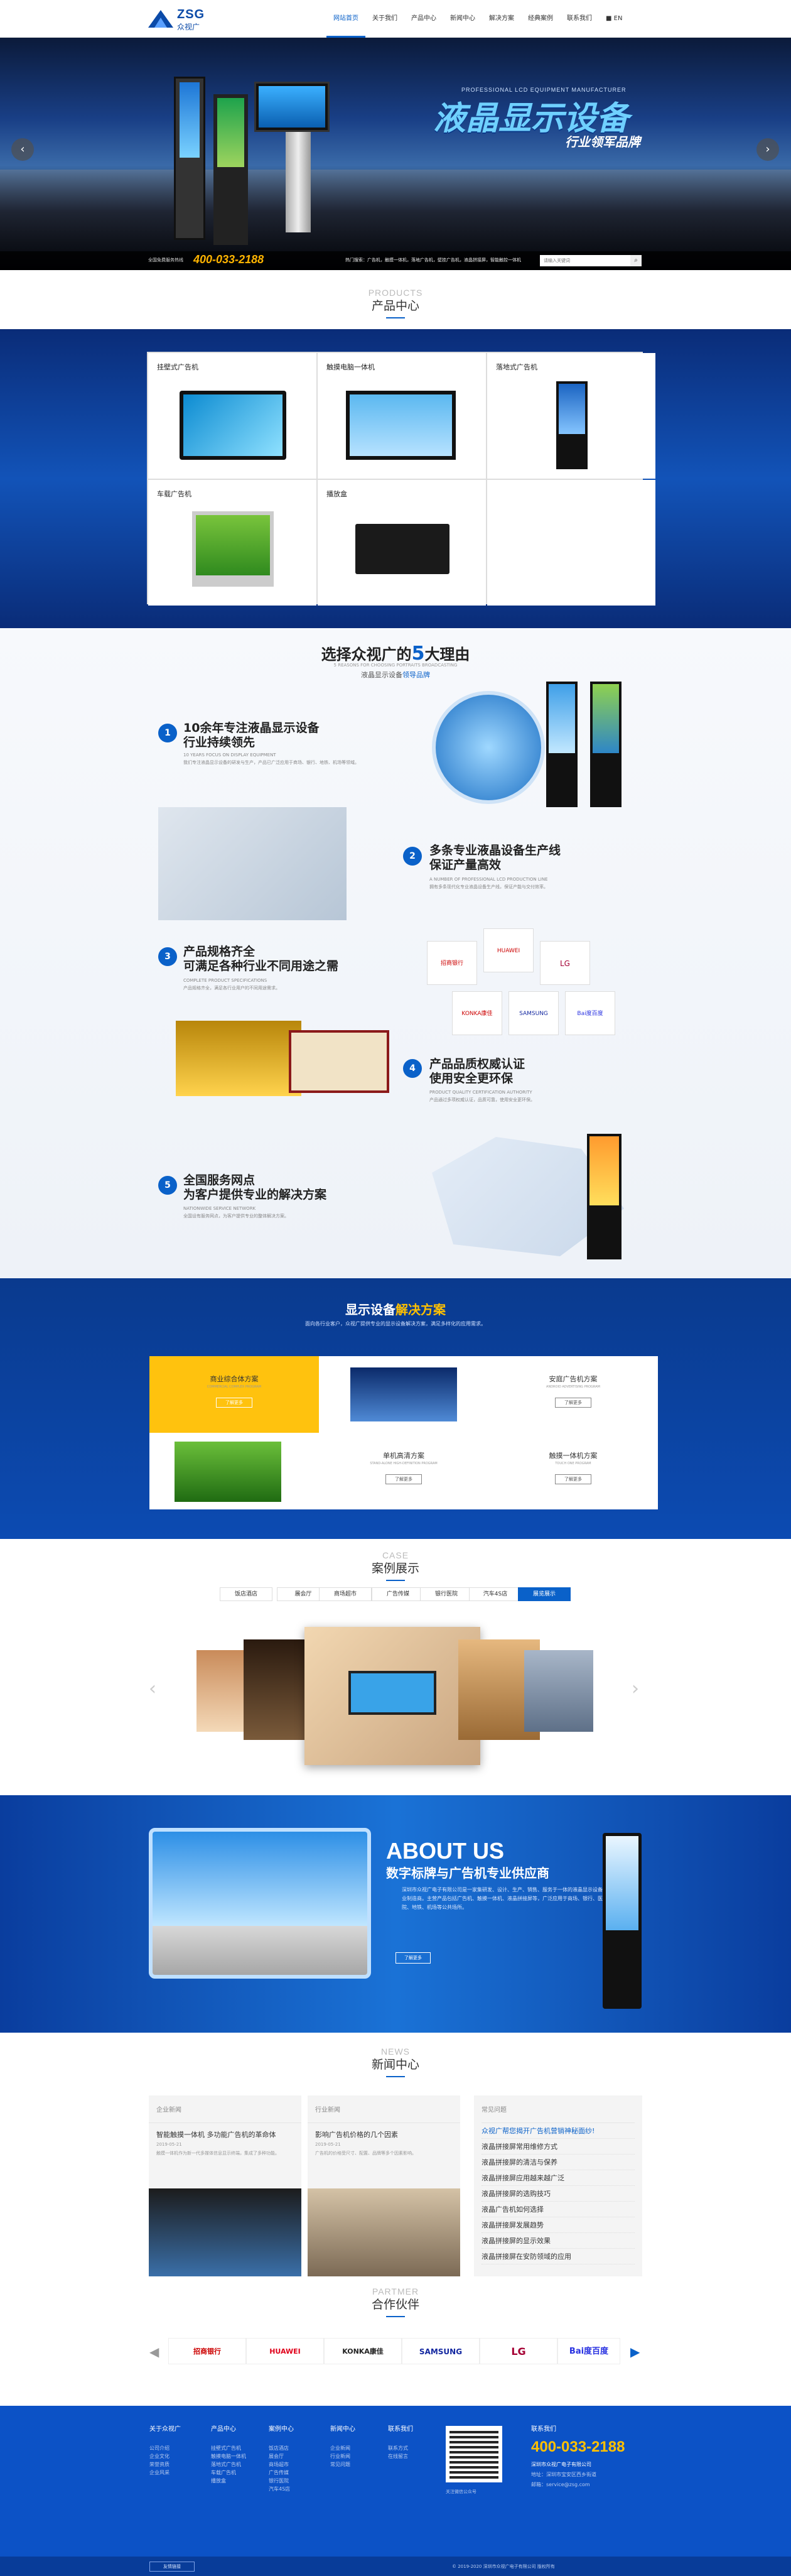  I want to click on nav-home: 网站首页, so click(345, 19).